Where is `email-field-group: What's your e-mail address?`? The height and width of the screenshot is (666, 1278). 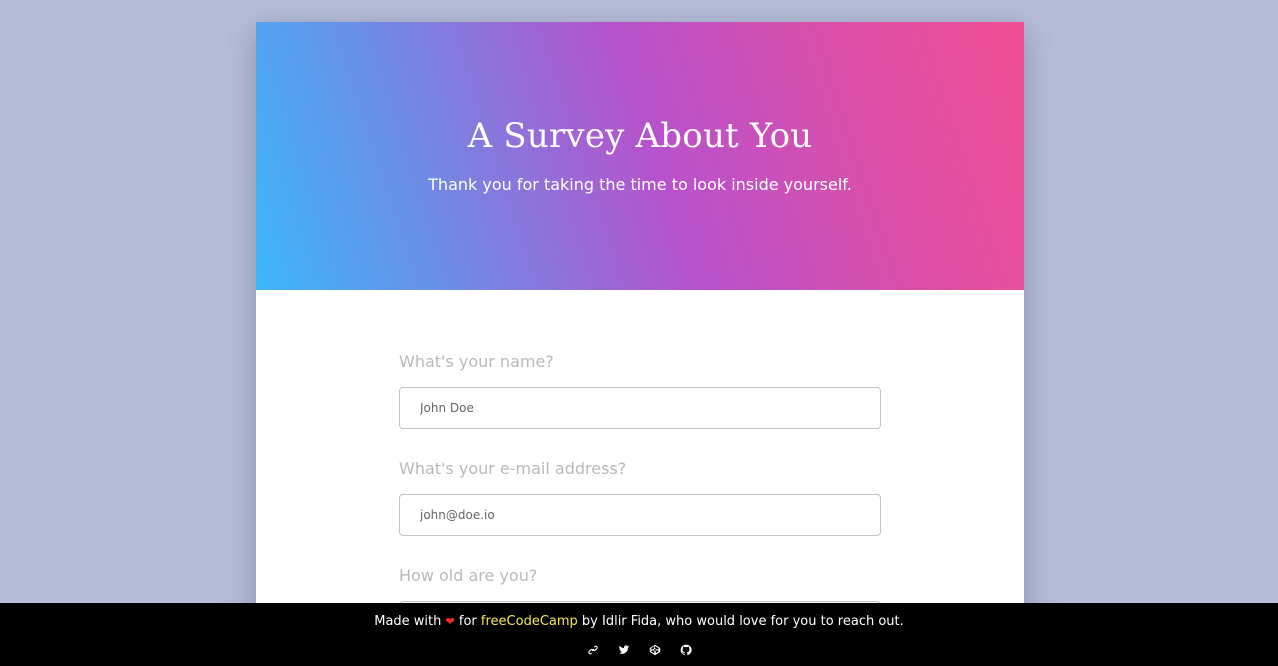
email-field-group: What's your e-mail address? is located at coordinates (640, 497).